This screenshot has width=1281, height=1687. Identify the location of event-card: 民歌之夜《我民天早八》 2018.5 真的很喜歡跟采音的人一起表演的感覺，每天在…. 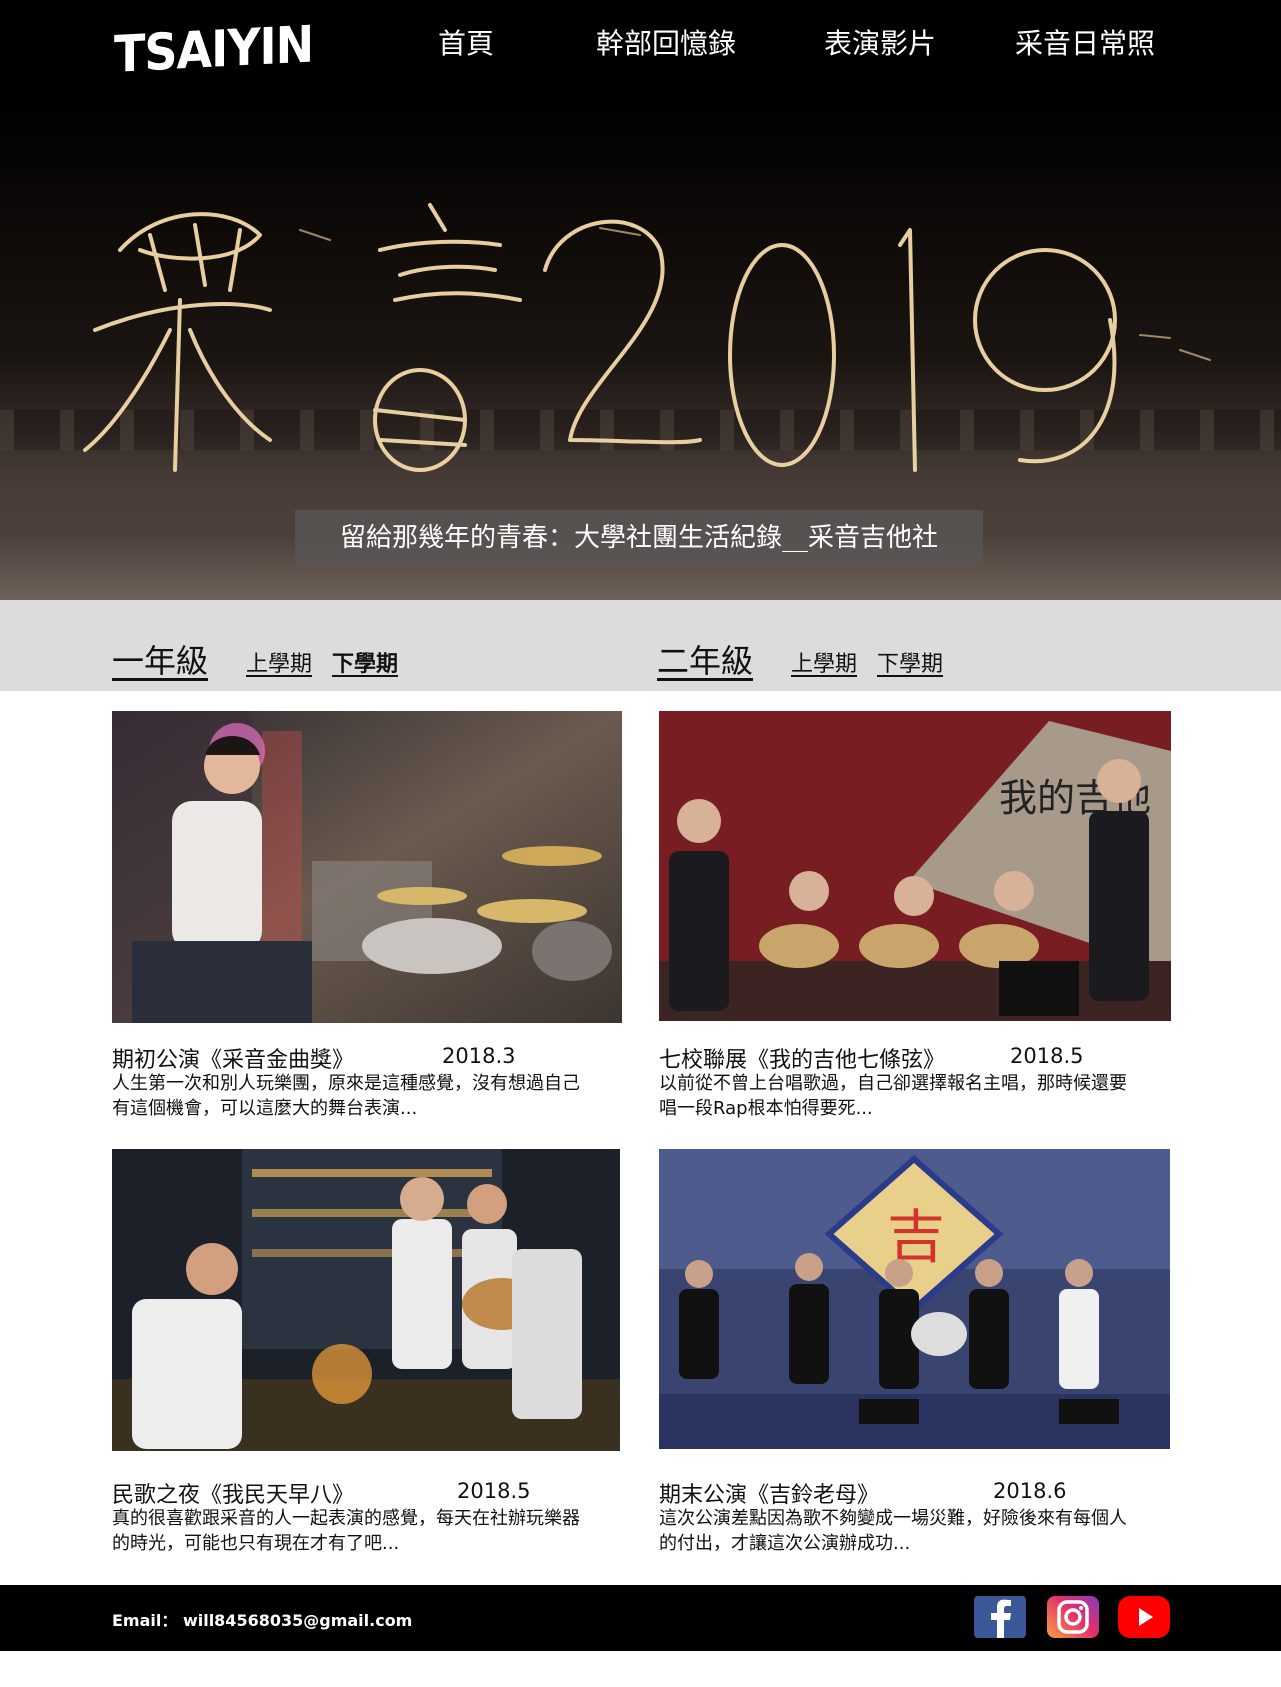
(368, 1354).